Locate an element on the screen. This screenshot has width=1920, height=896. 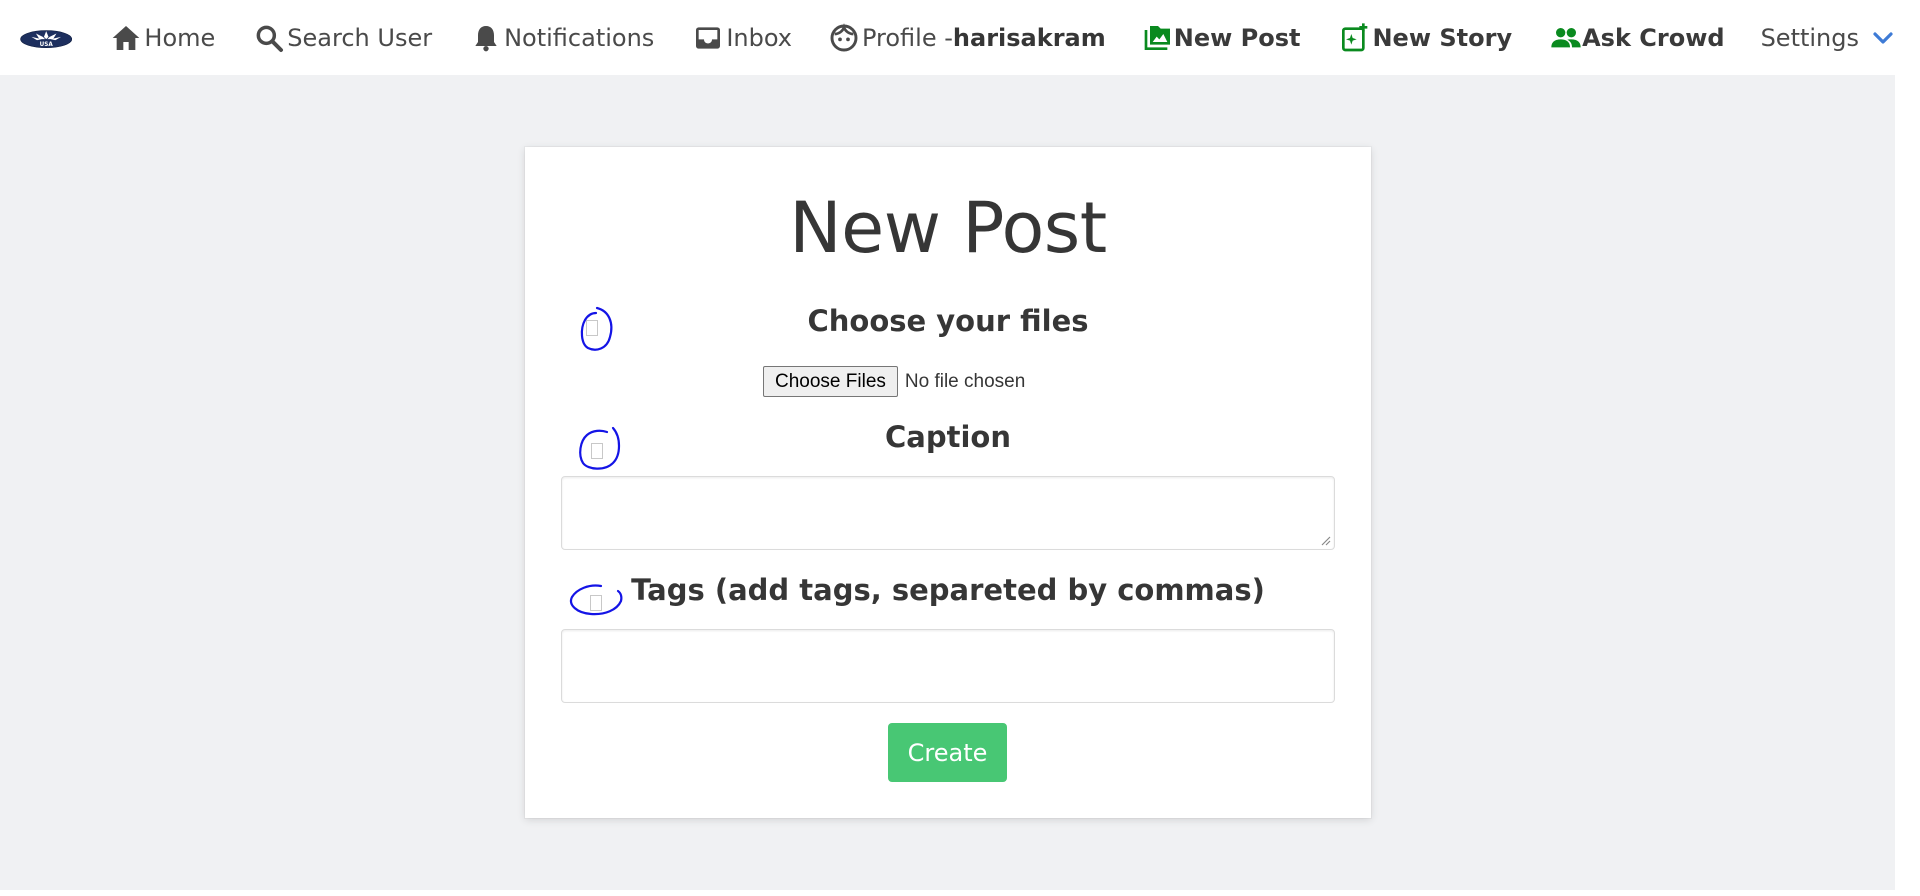
resize-grip-icon is located at coordinates (1326, 541).